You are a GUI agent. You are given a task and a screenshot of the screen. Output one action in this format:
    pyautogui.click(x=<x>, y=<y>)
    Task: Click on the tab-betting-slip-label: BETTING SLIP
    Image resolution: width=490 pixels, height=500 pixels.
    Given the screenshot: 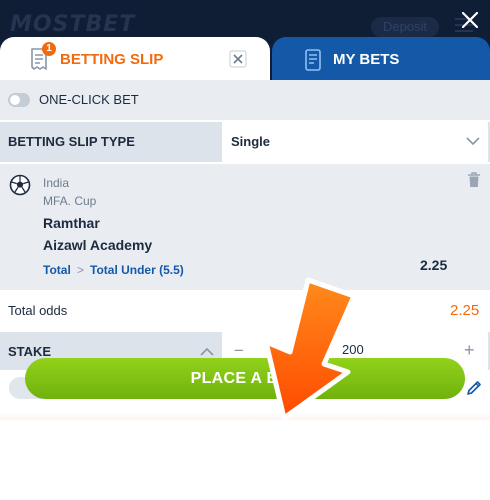 What is the action you would take?
    pyautogui.click(x=112, y=59)
    